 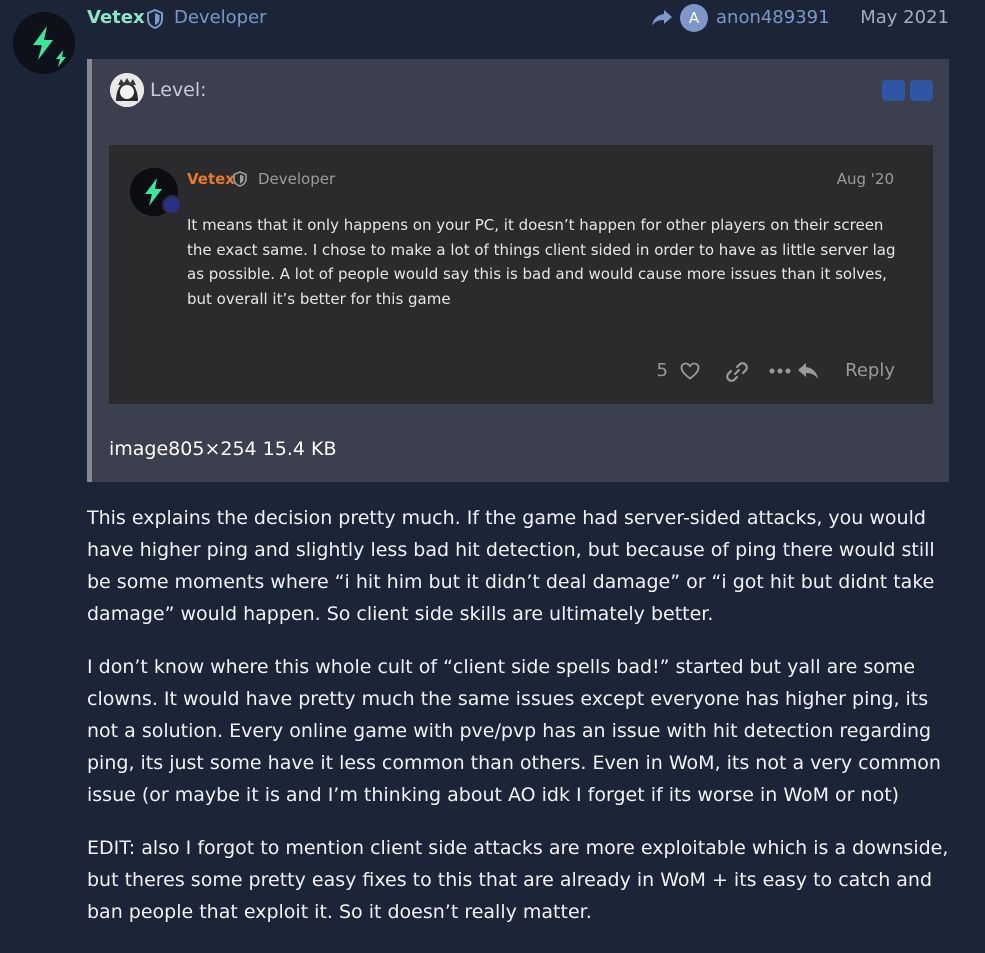 What do you see at coordinates (694, 18) in the screenshot?
I see `reply-to-avatar: A` at bounding box center [694, 18].